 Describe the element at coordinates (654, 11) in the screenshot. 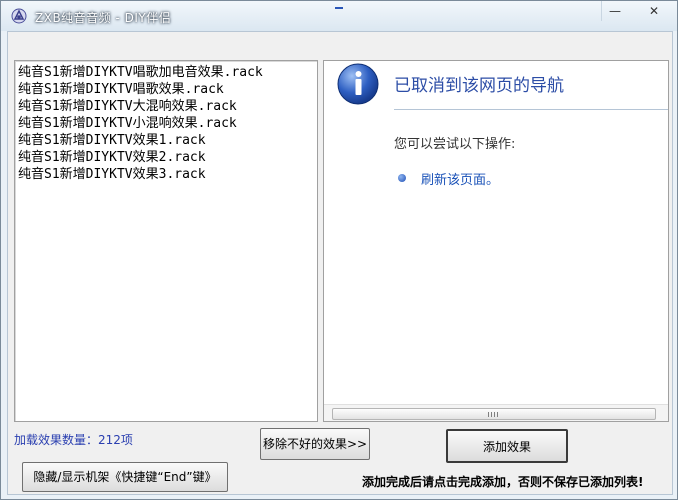

I see `close-button: ✕` at that location.